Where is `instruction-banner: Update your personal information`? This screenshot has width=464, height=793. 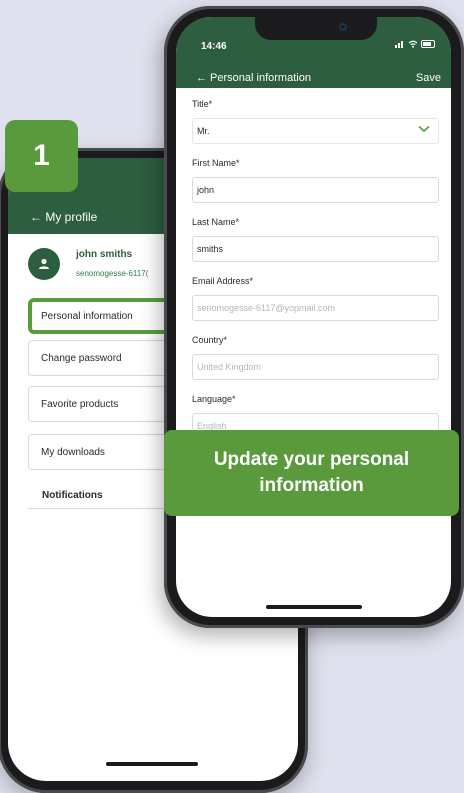
instruction-banner: Update your personal information is located at coordinates (311, 473).